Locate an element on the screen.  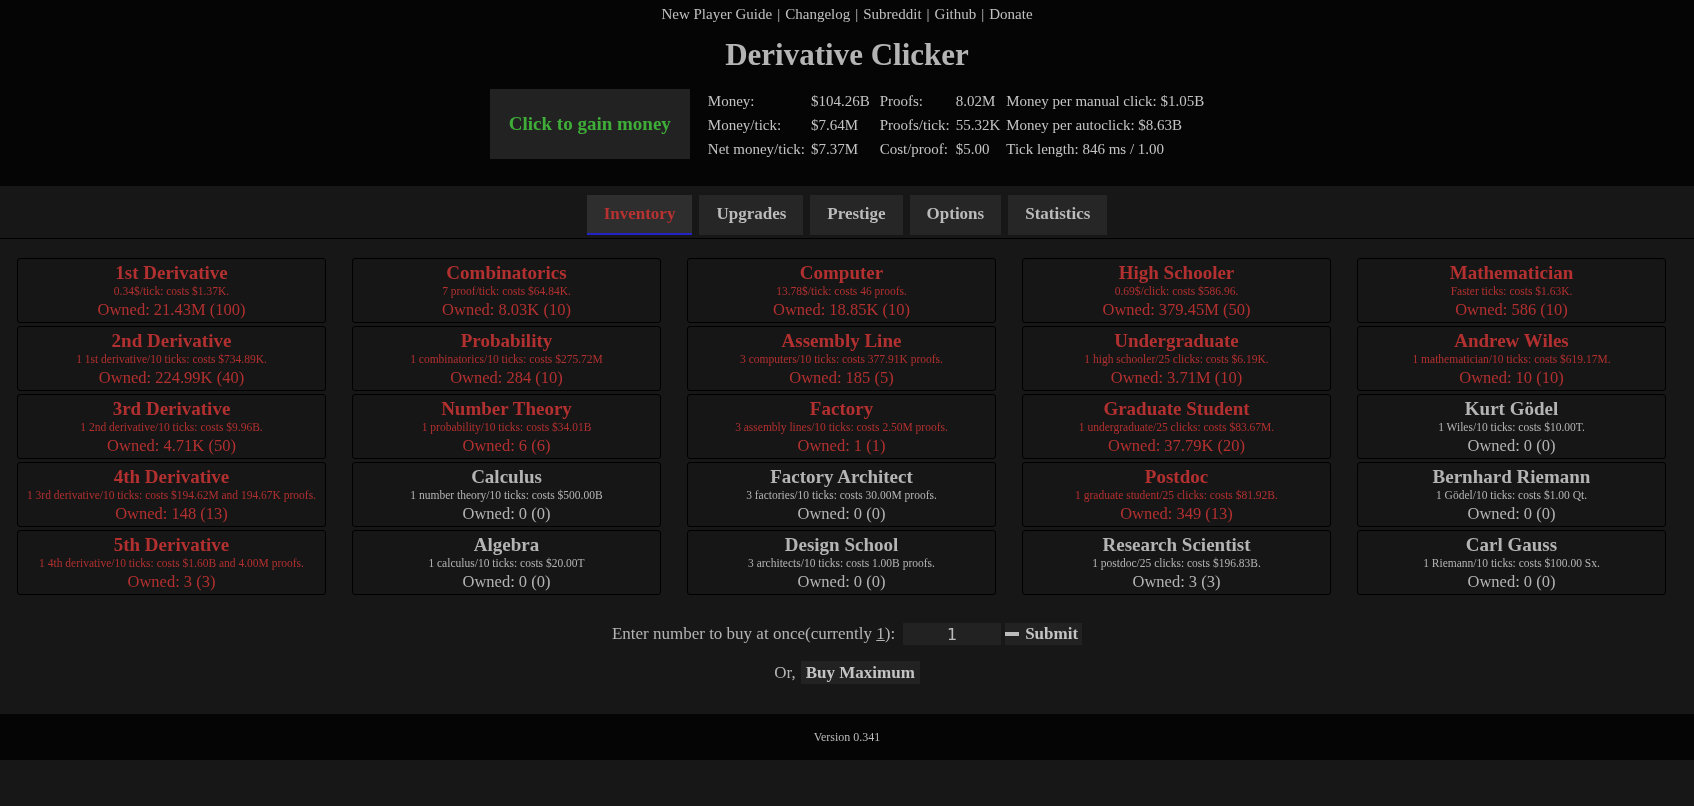
item-name: Graduate Student is located at coordinates (1176, 408).